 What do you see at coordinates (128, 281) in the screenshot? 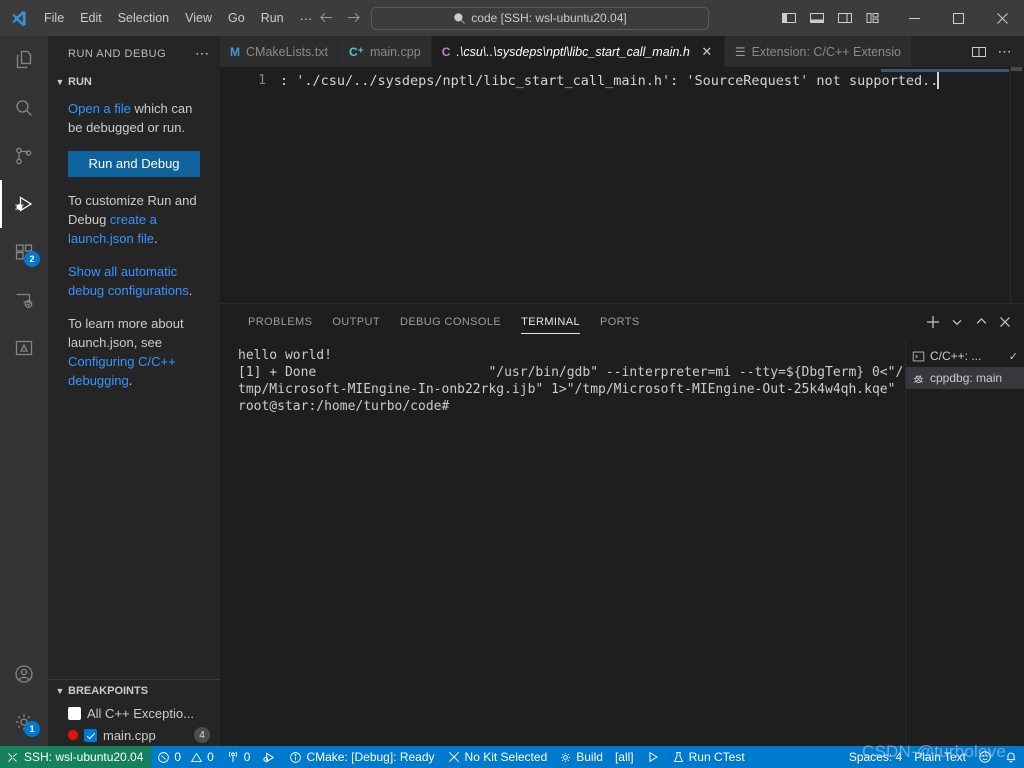
I see `show-all-automatic-configs-link: Show all automatic debug configurations` at bounding box center [128, 281].